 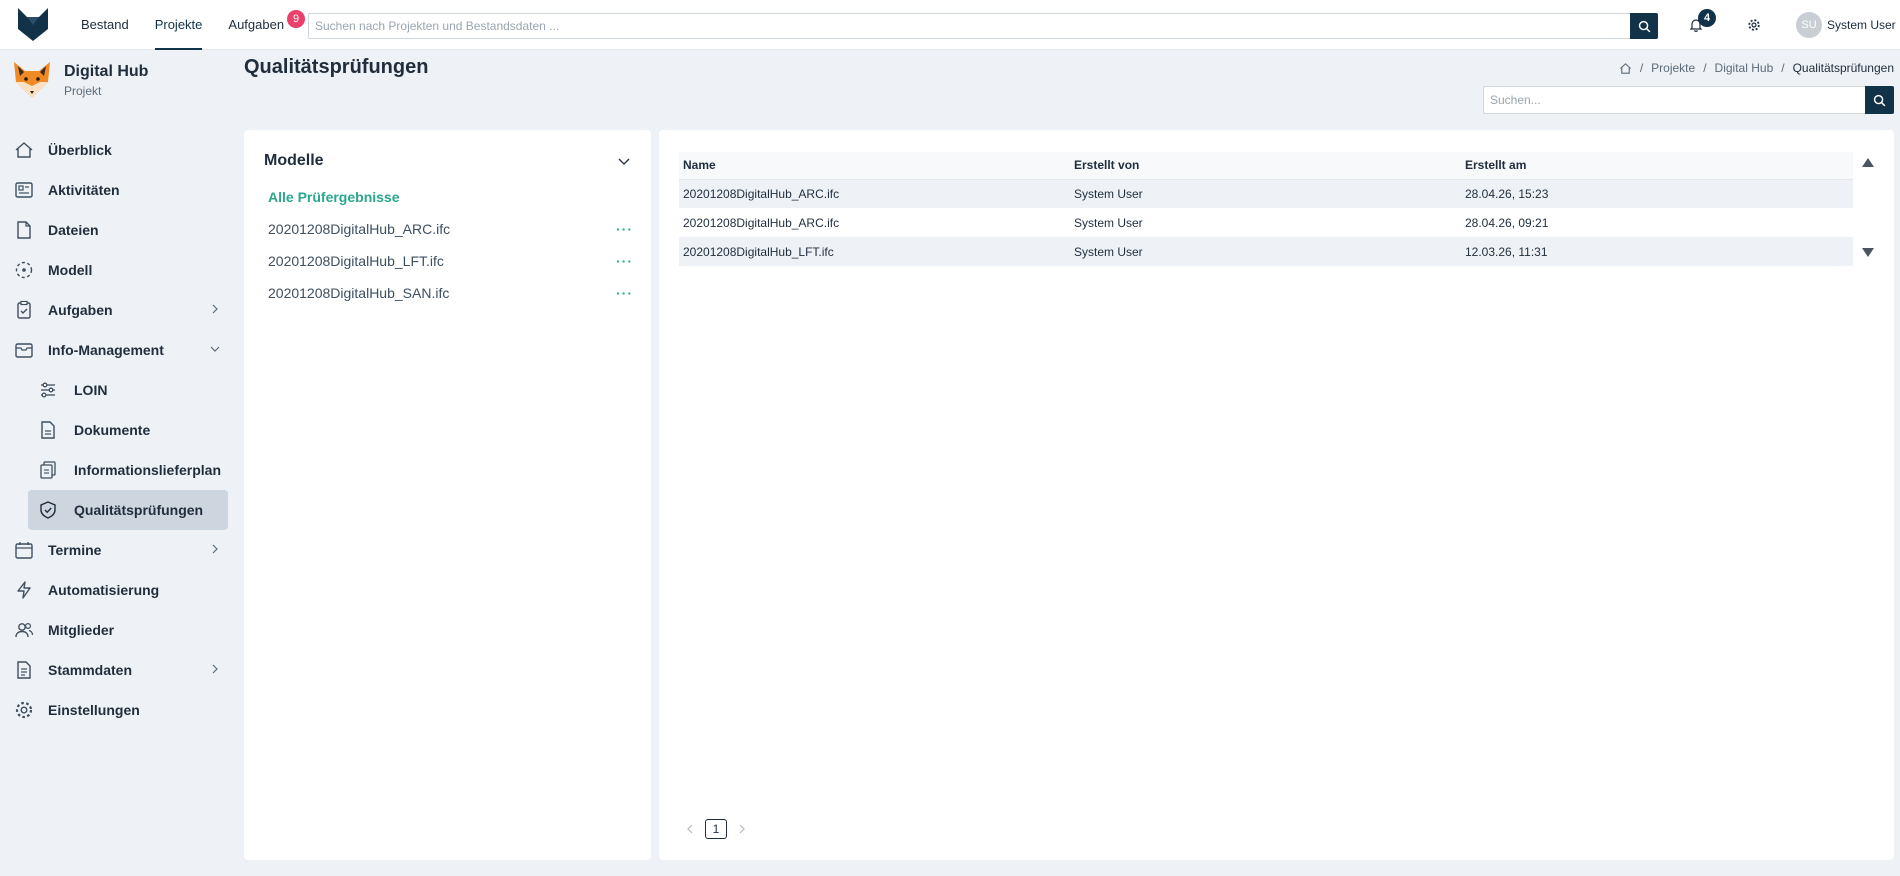 I want to click on top-navigation: Bestand Projekte Aufgaben 9, so click(x=187, y=25).